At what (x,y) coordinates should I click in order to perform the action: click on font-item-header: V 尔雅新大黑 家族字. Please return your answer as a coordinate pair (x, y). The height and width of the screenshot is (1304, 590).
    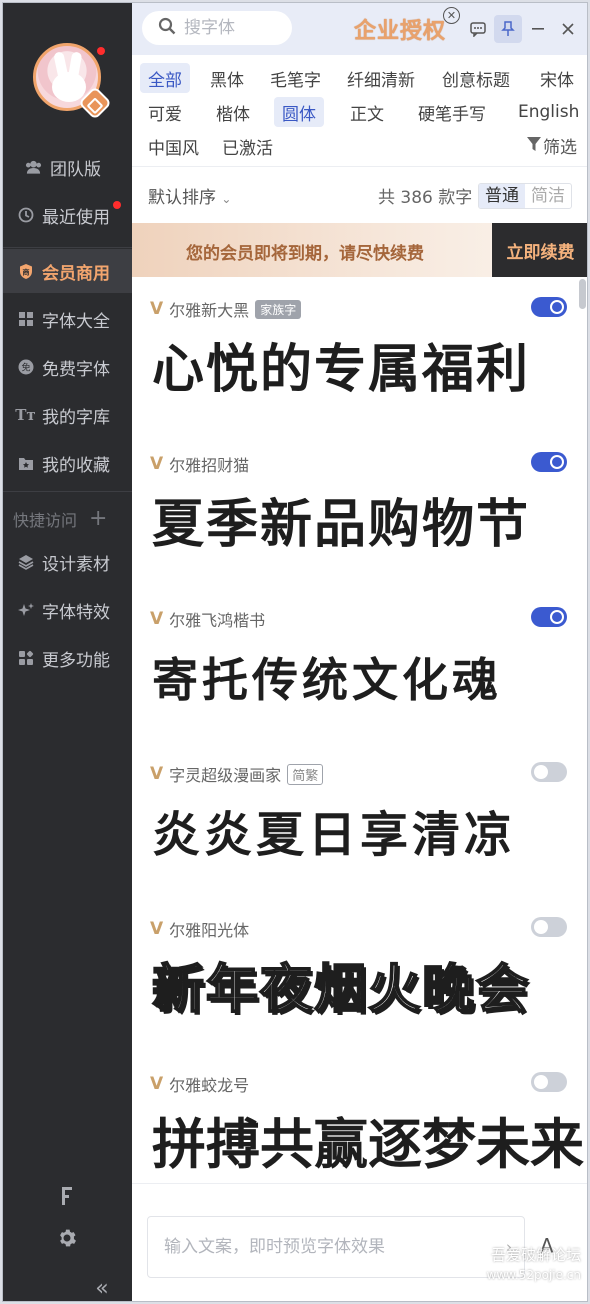
    Looking at the image, I should click on (226, 309).